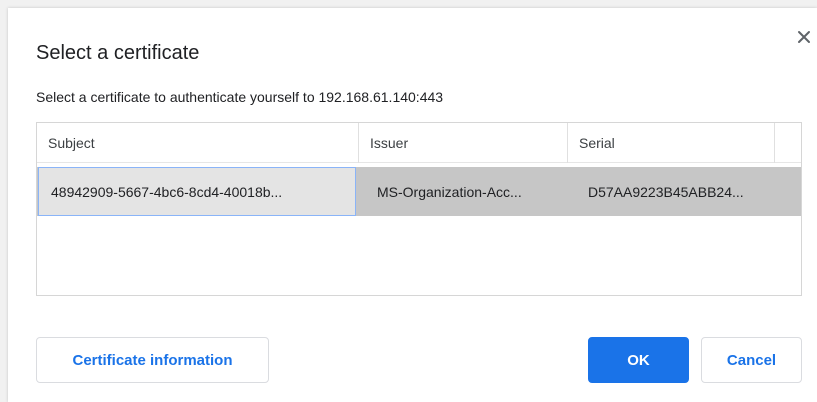 This screenshot has width=817, height=402. What do you see at coordinates (462, 143) in the screenshot?
I see `column-header-issuer: Issuer` at bounding box center [462, 143].